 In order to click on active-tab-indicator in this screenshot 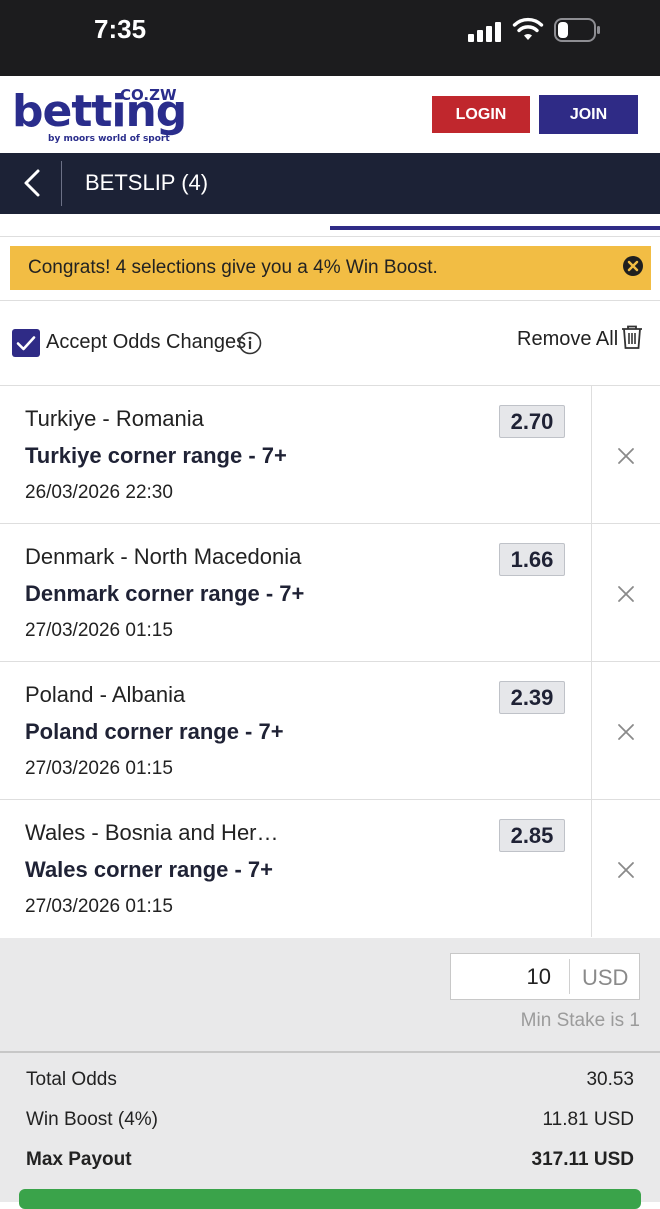, I will do `click(495, 228)`.